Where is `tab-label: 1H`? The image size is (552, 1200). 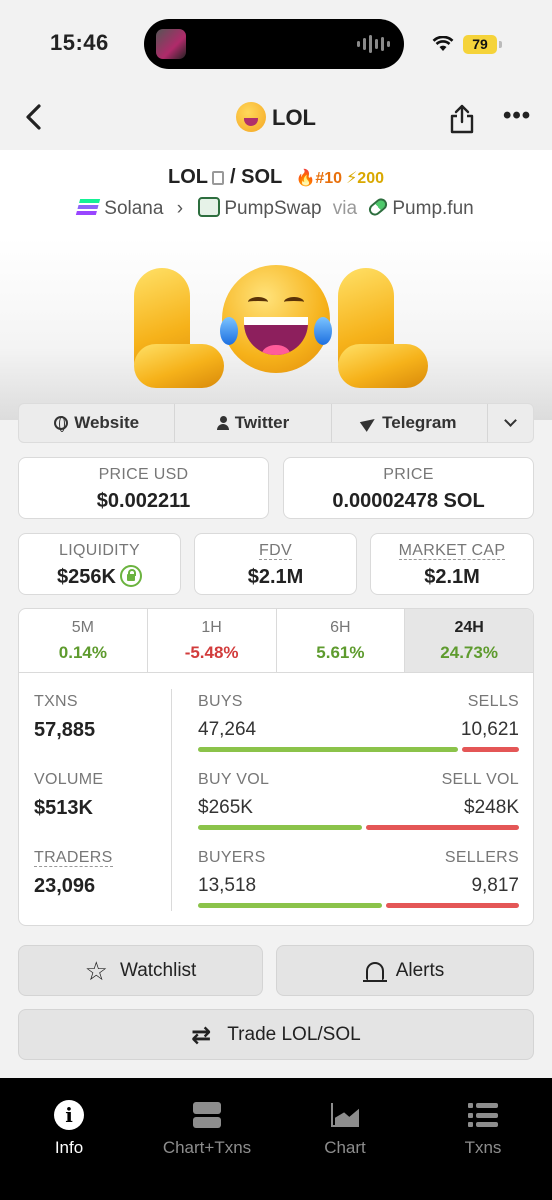 tab-label: 1H is located at coordinates (211, 627).